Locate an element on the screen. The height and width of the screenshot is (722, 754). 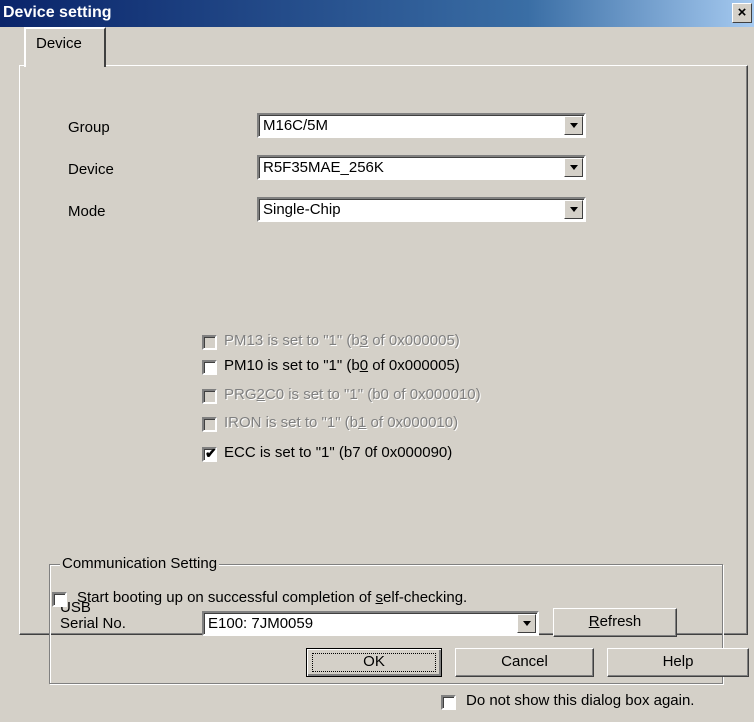
option-label-suffix: C0 is set to "1" (b0 of 0x000010) is located at coordinates (372, 394).